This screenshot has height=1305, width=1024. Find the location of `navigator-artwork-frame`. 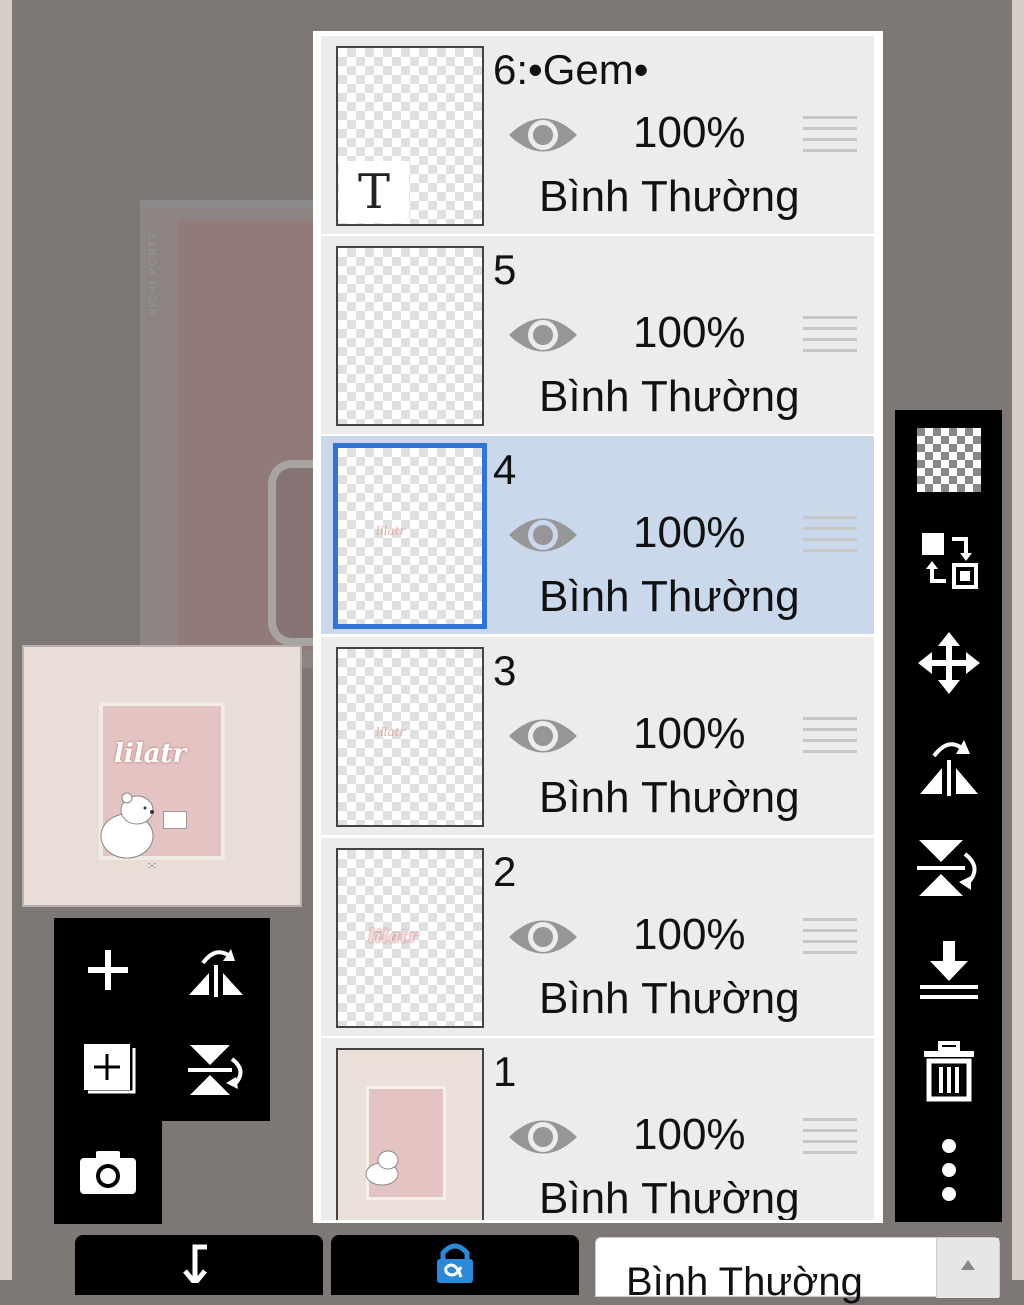

navigator-artwork-frame is located at coordinates (162, 781).